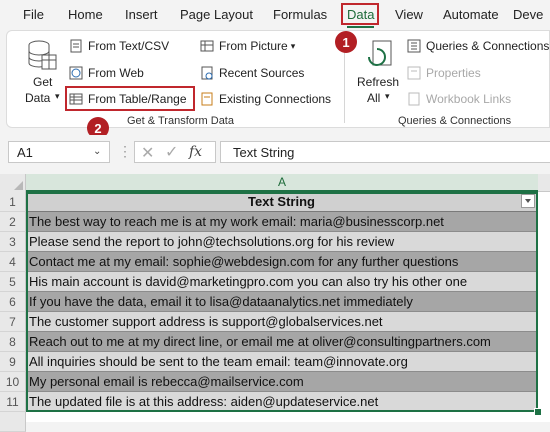 The width and height of the screenshot is (550, 432). Describe the element at coordinates (125, 151) in the screenshot. I see `more-icon: ⋮` at that location.